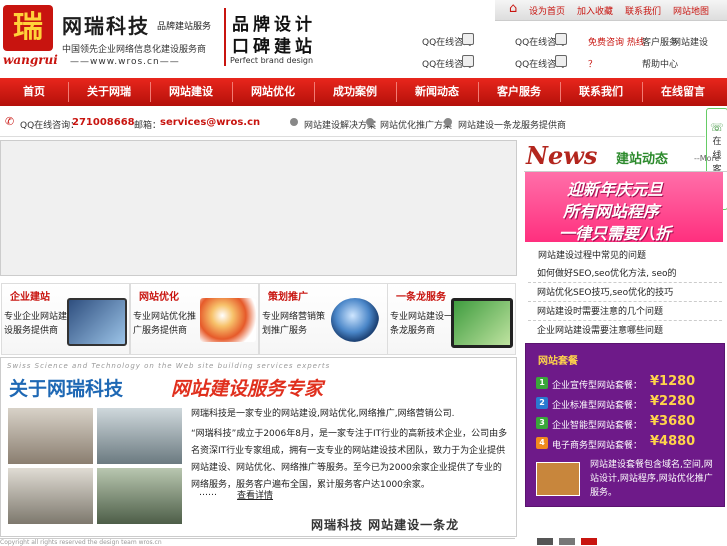 The height and width of the screenshot is (546, 727). Describe the element at coordinates (615, 189) in the screenshot. I see `promo-line-1: 迎新年庆元旦` at that location.